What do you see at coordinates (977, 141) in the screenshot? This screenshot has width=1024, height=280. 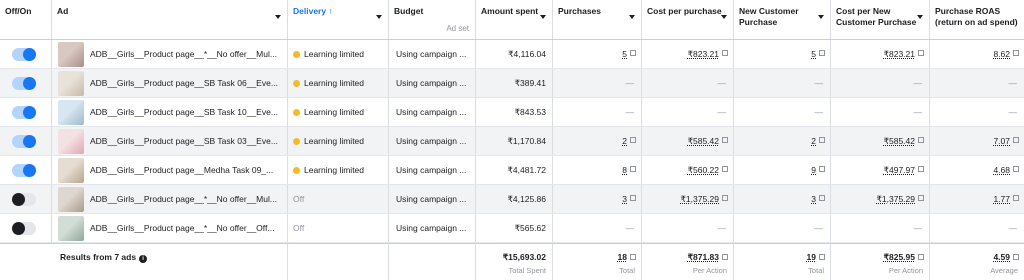 I see `roas-cell: 7.07` at bounding box center [977, 141].